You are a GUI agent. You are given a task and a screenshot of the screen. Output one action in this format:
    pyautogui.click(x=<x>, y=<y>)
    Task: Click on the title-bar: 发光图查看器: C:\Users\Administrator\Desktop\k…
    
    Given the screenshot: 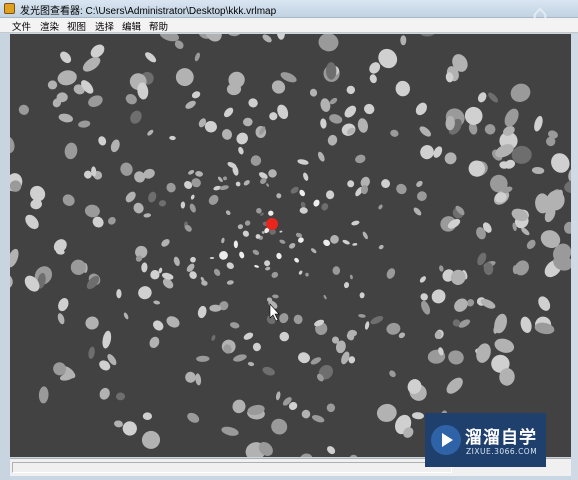 What is the action you would take?
    pyautogui.click(x=289, y=15)
    